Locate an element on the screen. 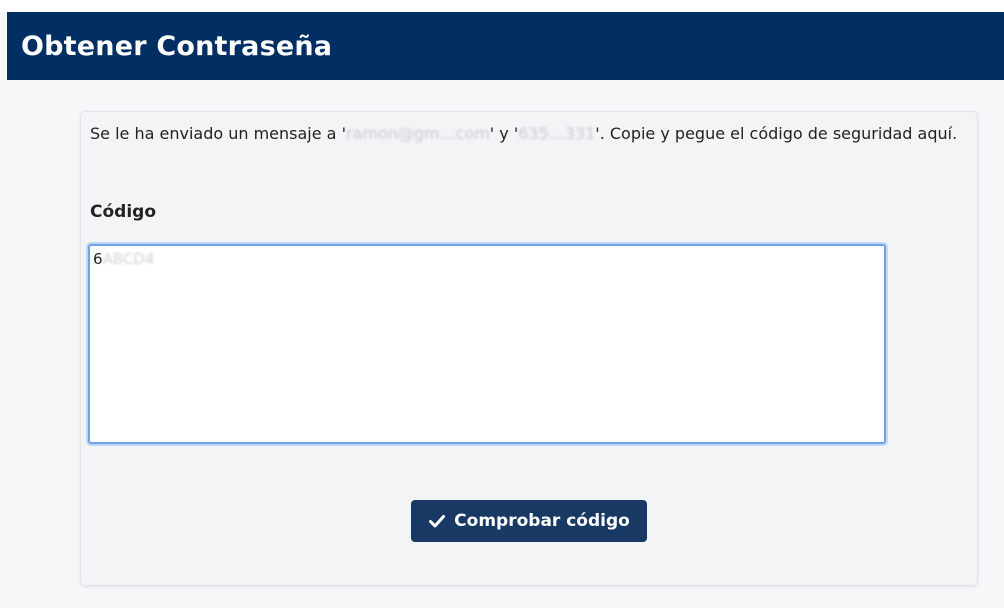 The image size is (1004, 608). check-code-button: Comprobar código is located at coordinates (529, 521).